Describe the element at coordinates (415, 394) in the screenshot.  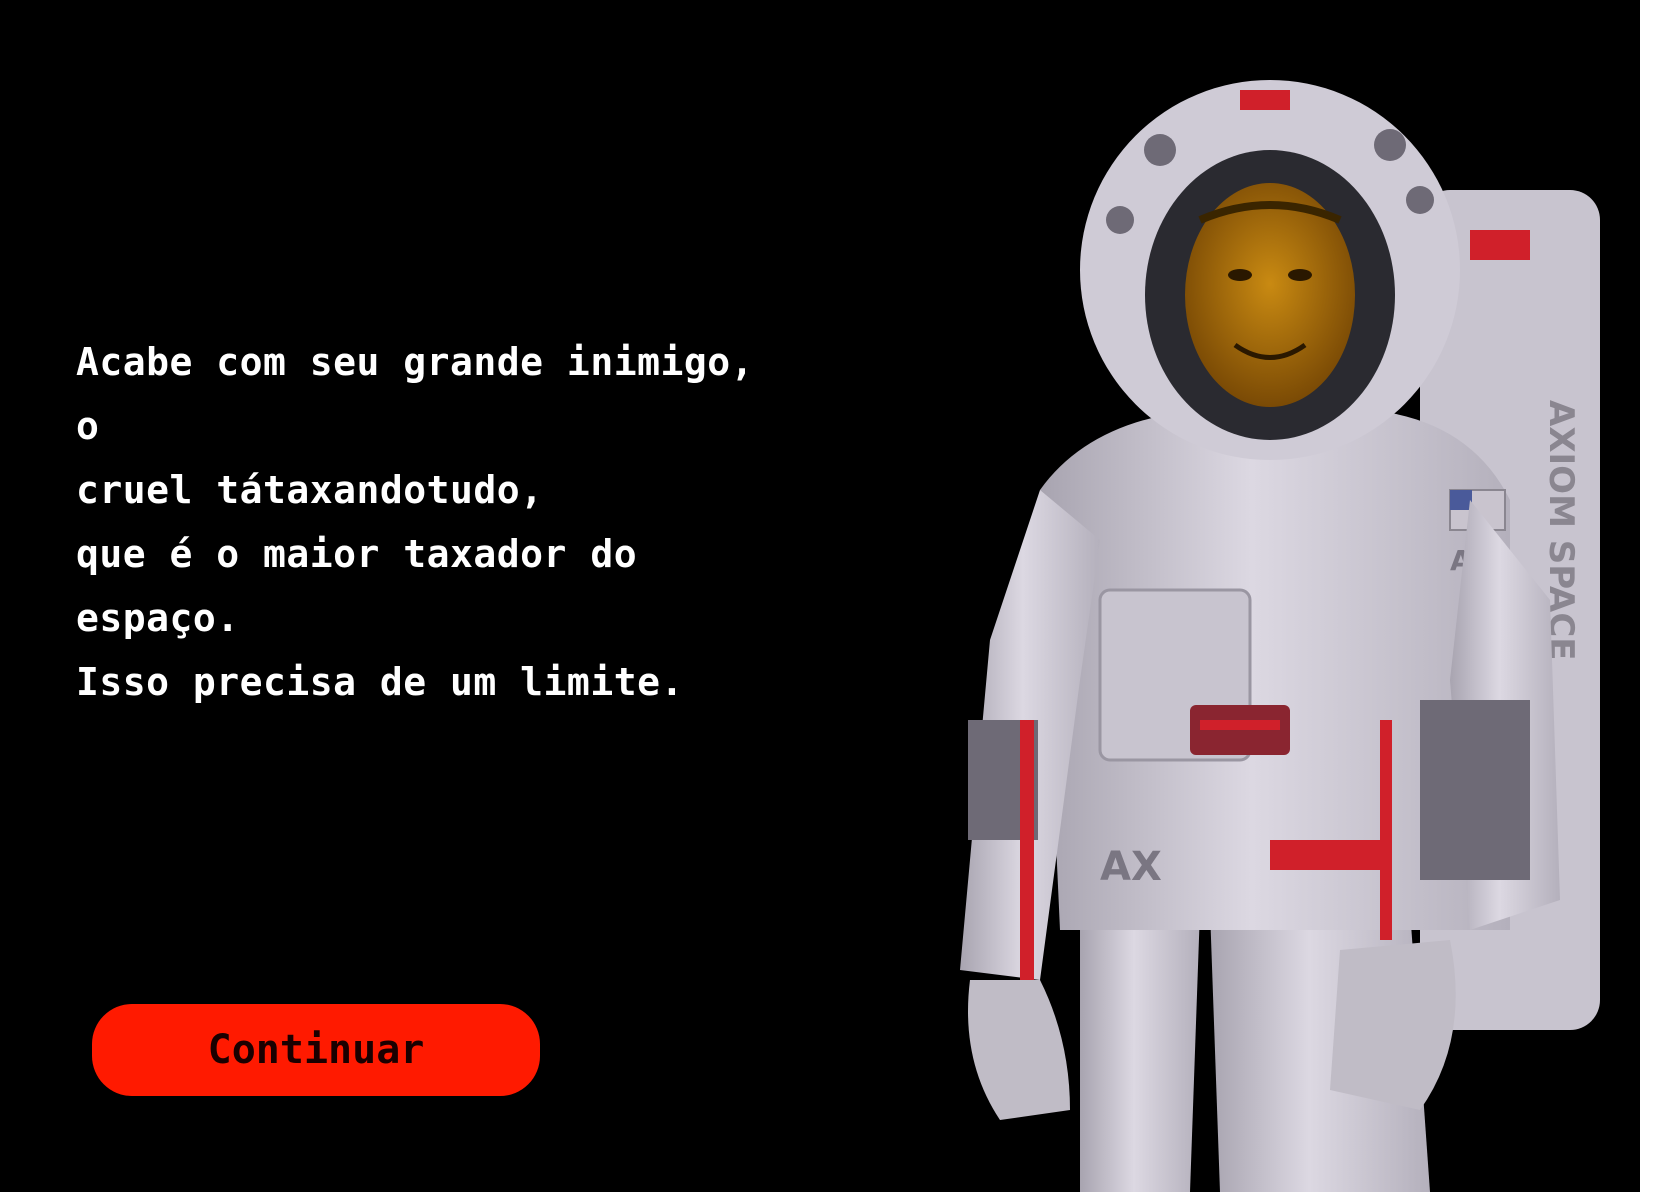
I see `story-line: Acabe com seu grande inimigo, o` at that location.